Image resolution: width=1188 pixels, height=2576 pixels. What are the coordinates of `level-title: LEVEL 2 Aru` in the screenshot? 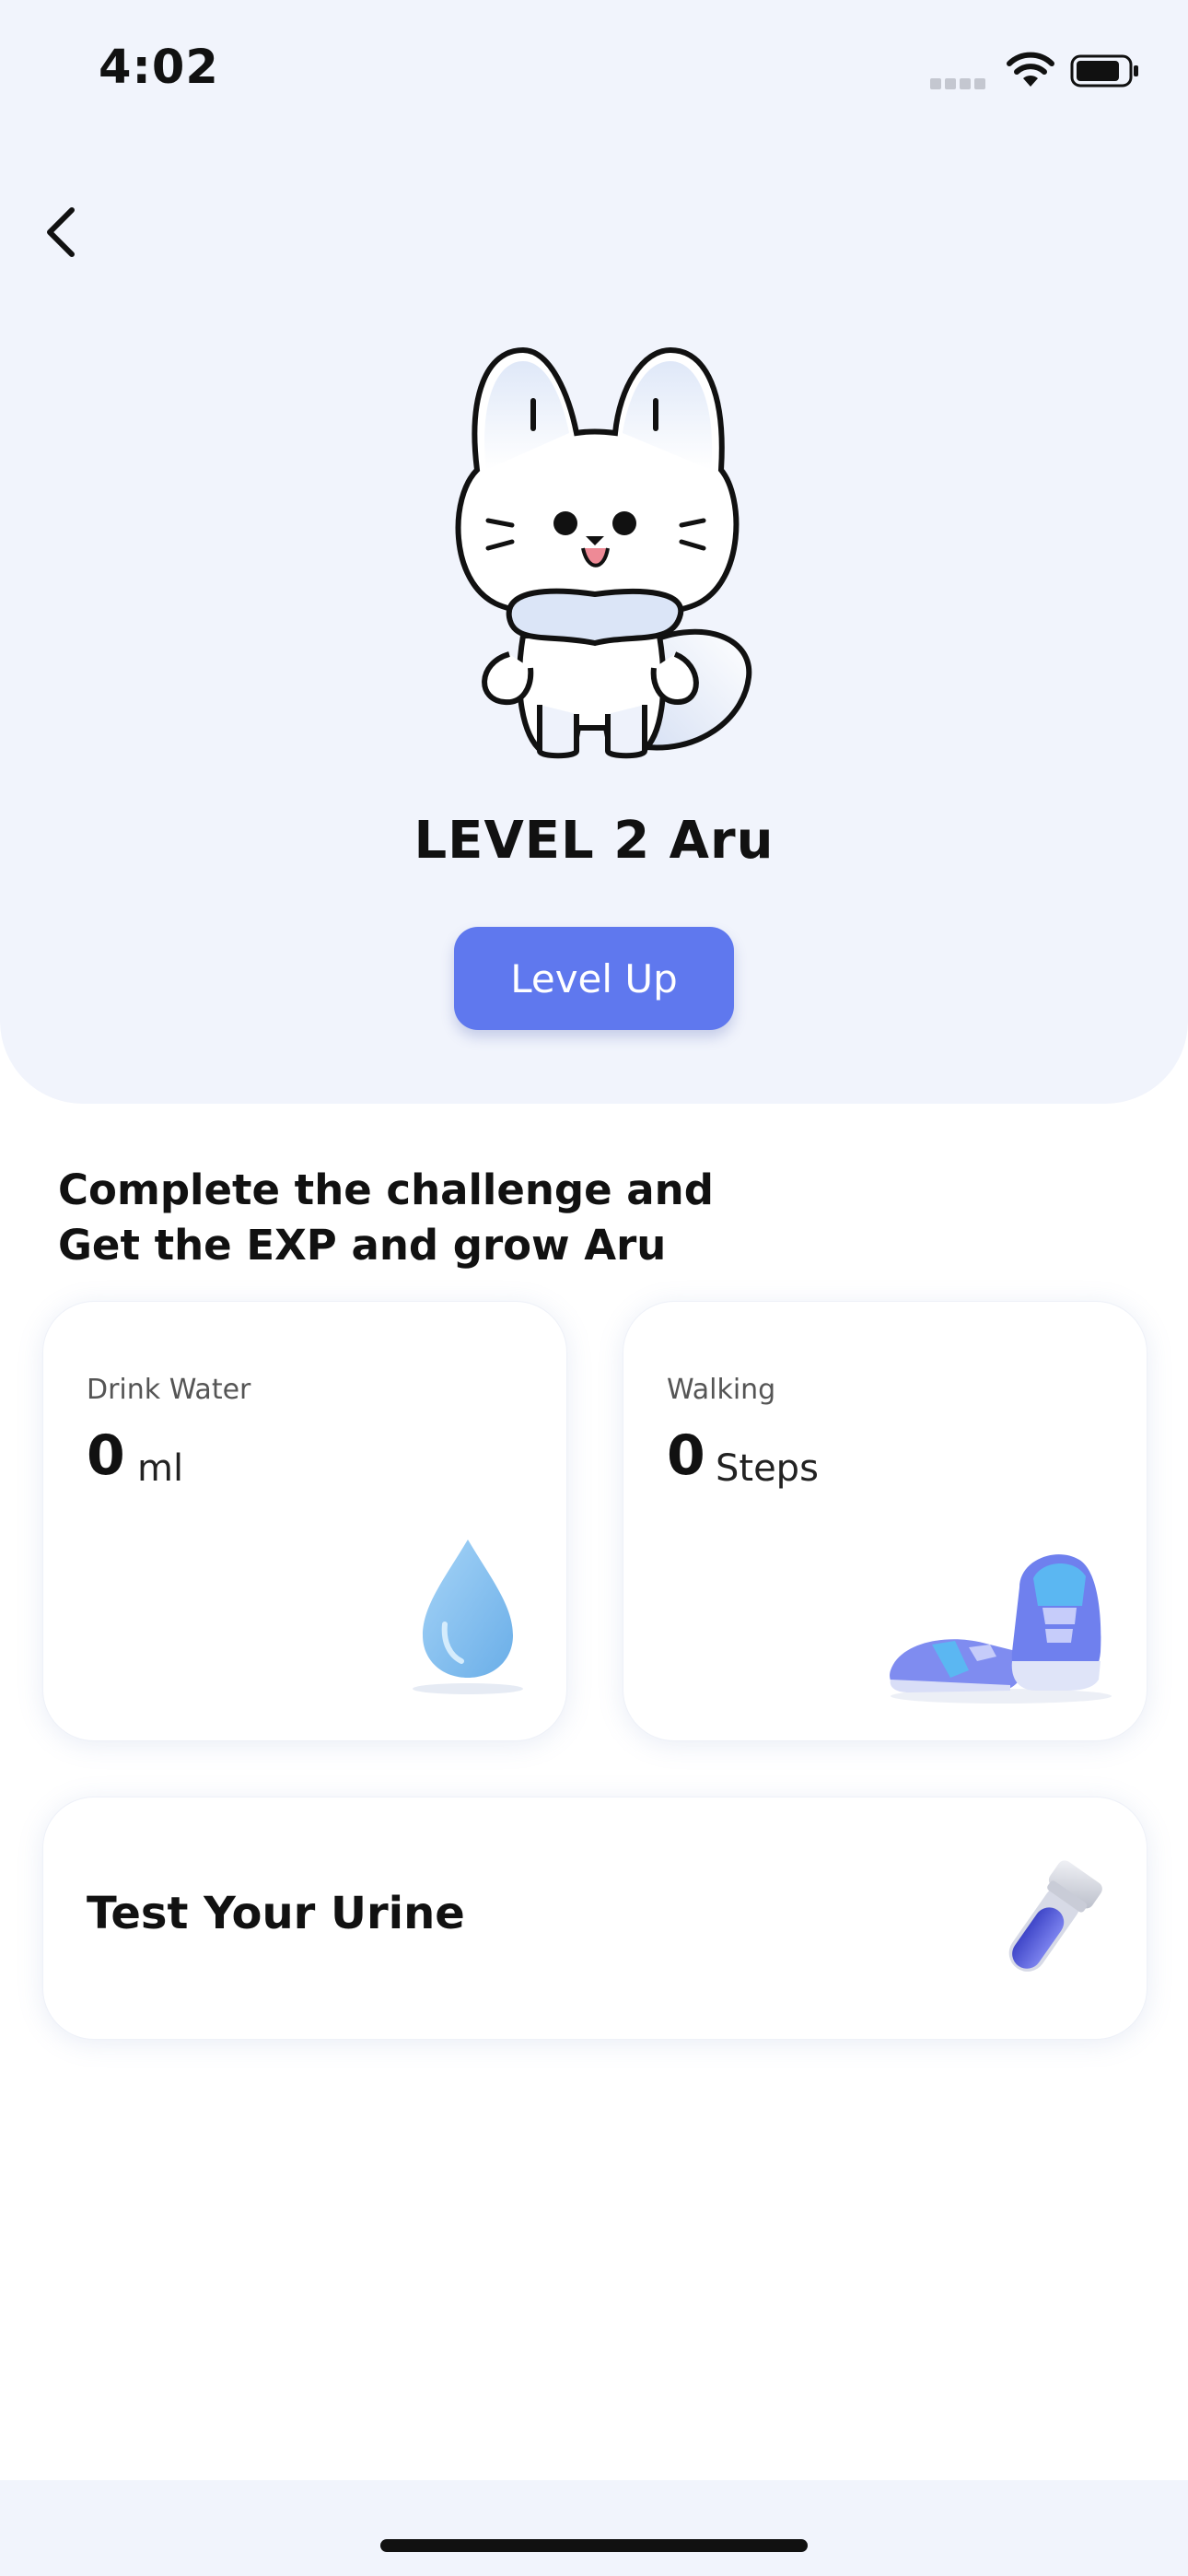 It's located at (594, 841).